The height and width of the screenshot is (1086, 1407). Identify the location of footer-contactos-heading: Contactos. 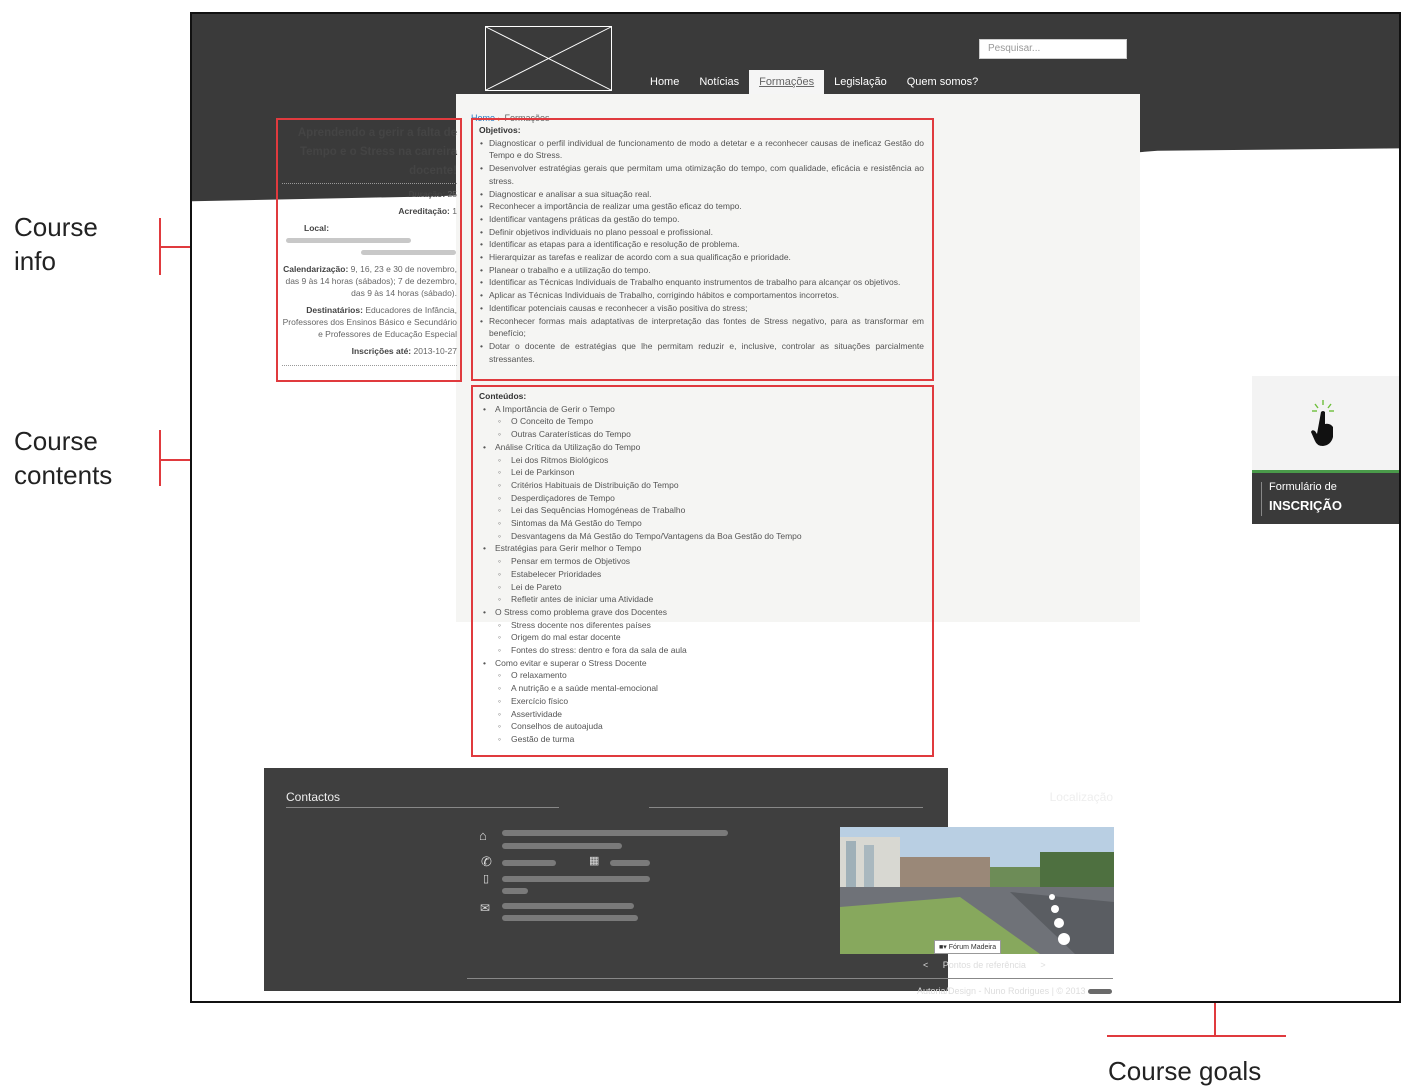
(313, 797).